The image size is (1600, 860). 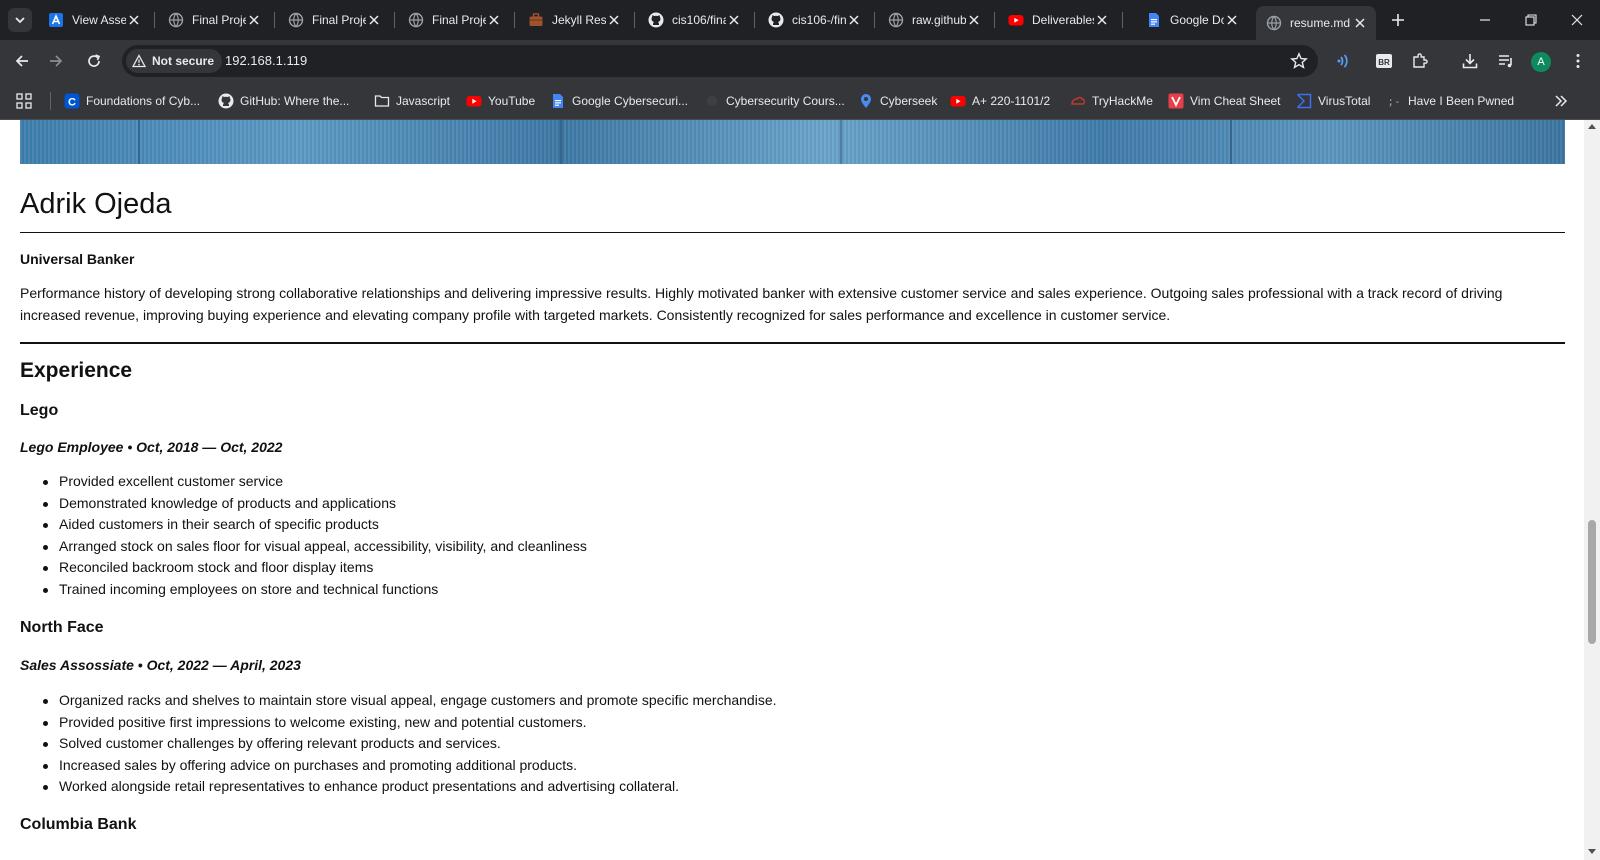 I want to click on warning-icon, so click(x=139, y=61).